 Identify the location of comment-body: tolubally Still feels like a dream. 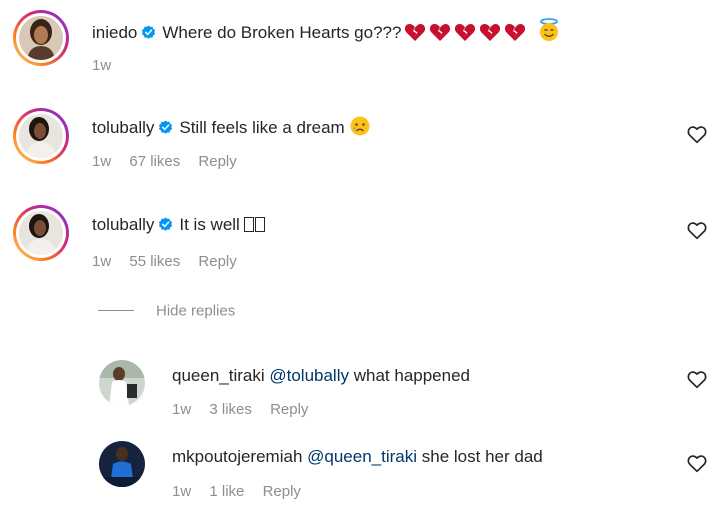
(231, 127).